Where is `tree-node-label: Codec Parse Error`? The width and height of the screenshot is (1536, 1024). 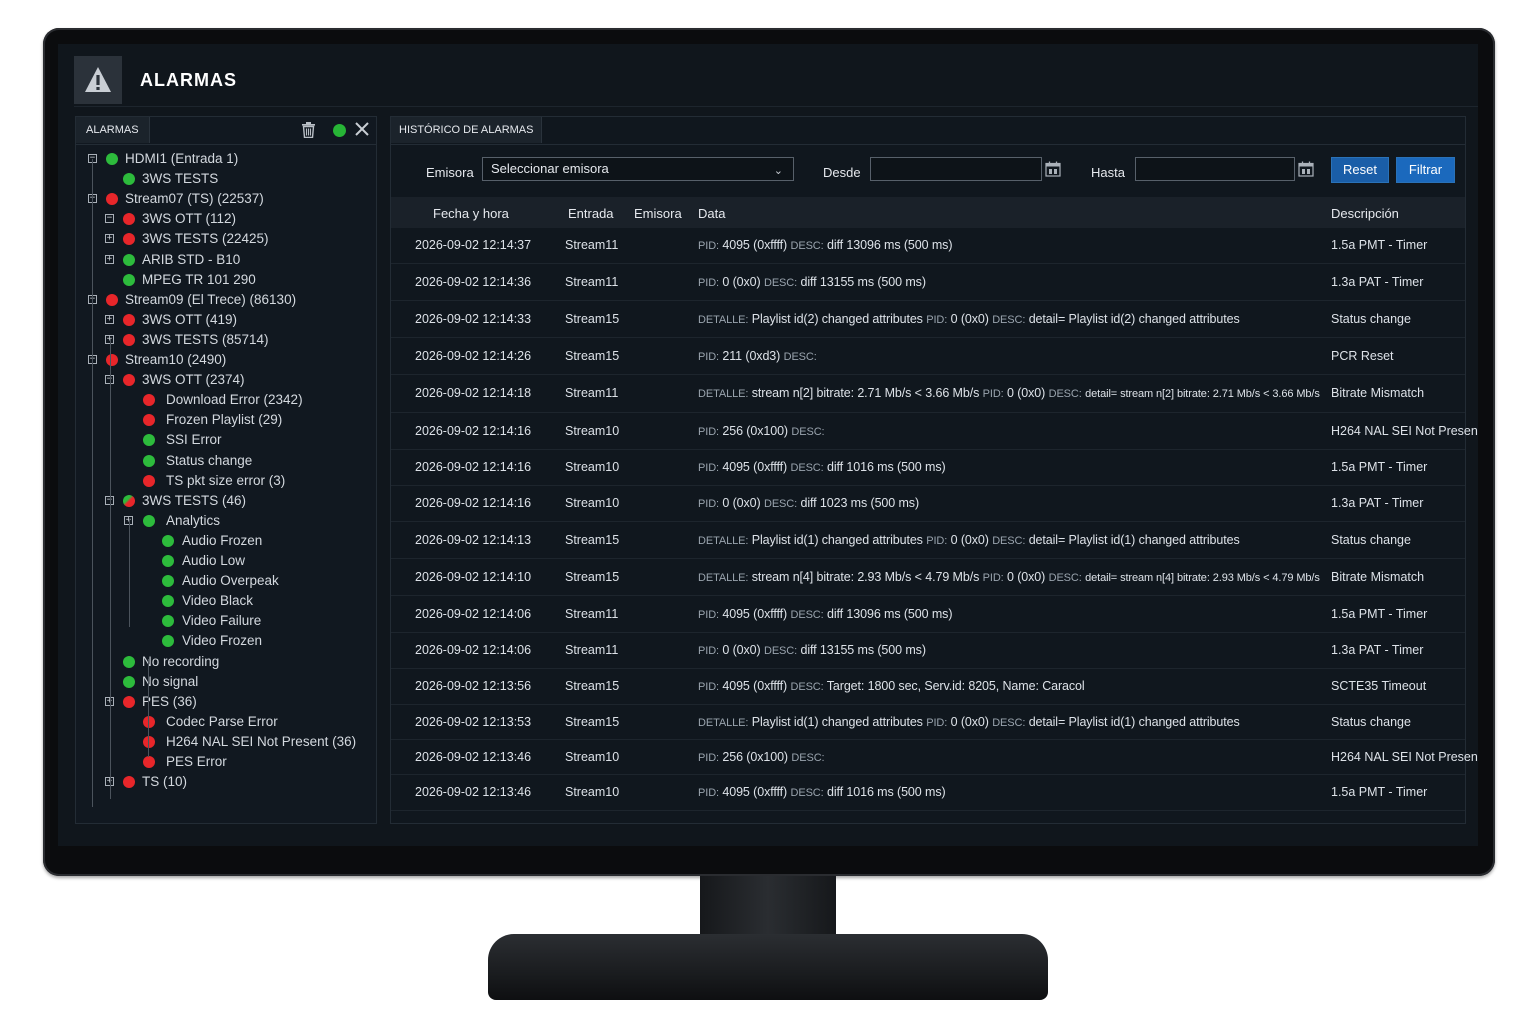 tree-node-label: Codec Parse Error is located at coordinates (222, 721).